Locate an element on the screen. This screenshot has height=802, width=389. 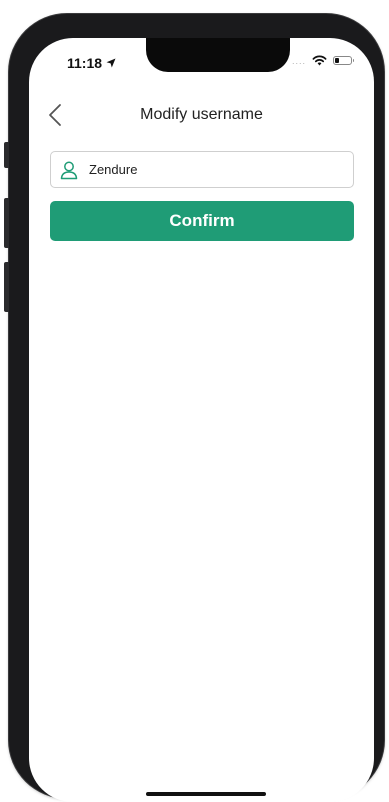
wifi-icon is located at coordinates (319, 60).